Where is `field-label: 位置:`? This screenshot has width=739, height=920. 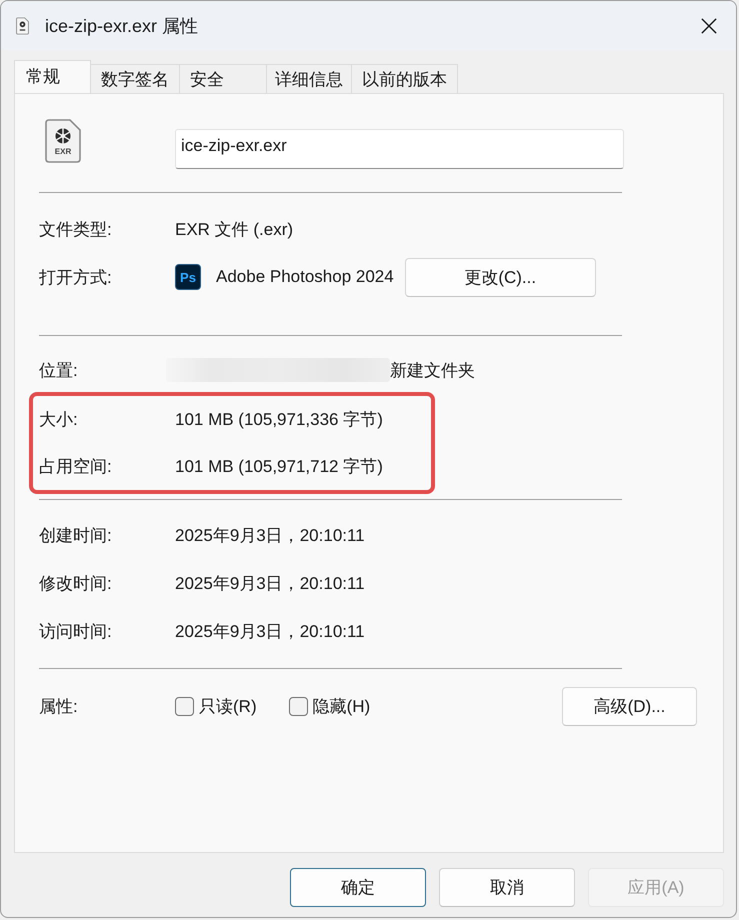
field-label: 位置: is located at coordinates (59, 371).